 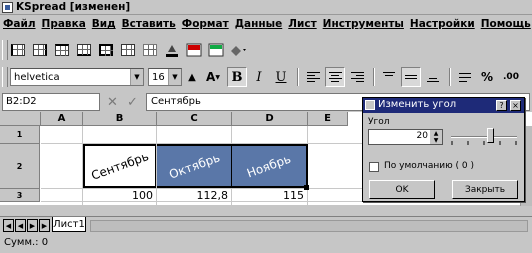 What do you see at coordinates (374, 167) in the screenshot?
I see `default-checkbox` at bounding box center [374, 167].